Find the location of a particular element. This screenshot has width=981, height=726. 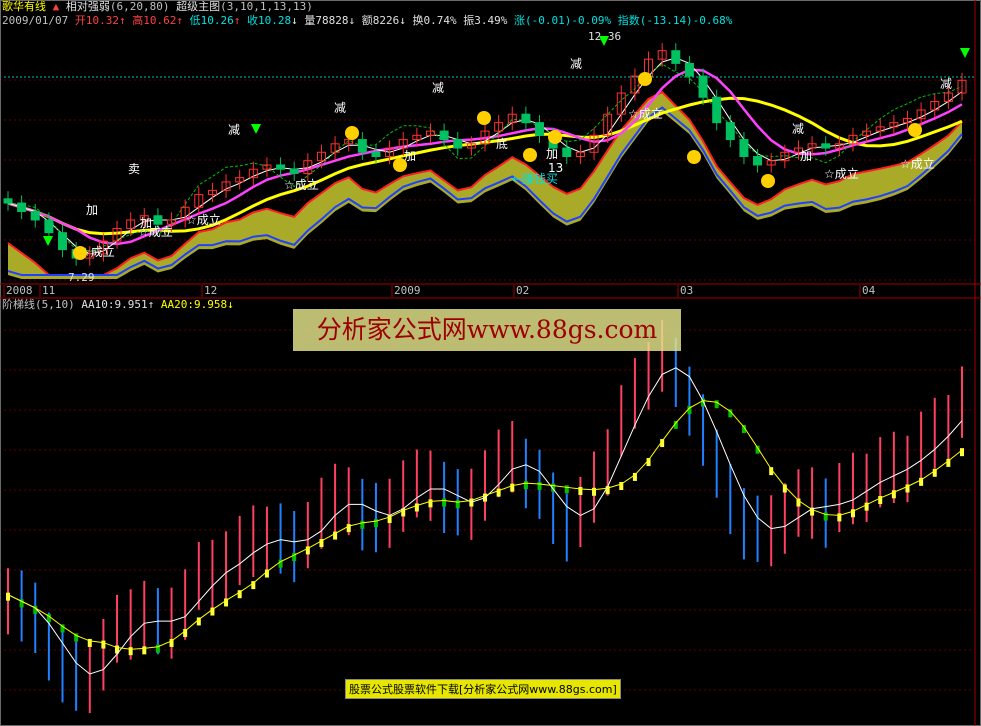

quote-amplitude: 振3.49% is located at coordinates (485, 20).